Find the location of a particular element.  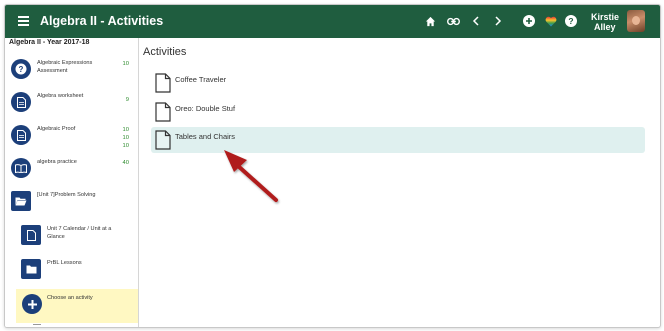

plus-icon is located at coordinates (32, 304).